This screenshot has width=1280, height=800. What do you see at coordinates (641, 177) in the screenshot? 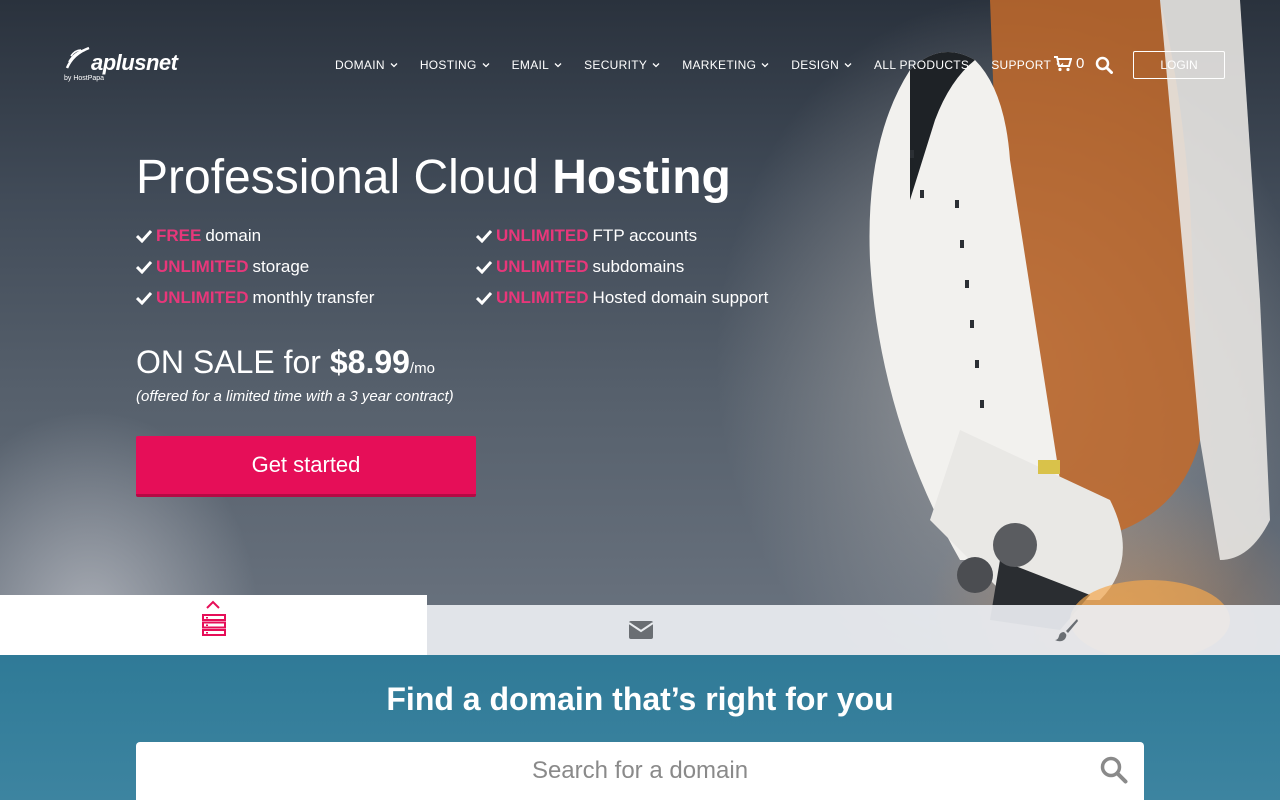
I see `hero-title-bold: Hosting` at bounding box center [641, 177].